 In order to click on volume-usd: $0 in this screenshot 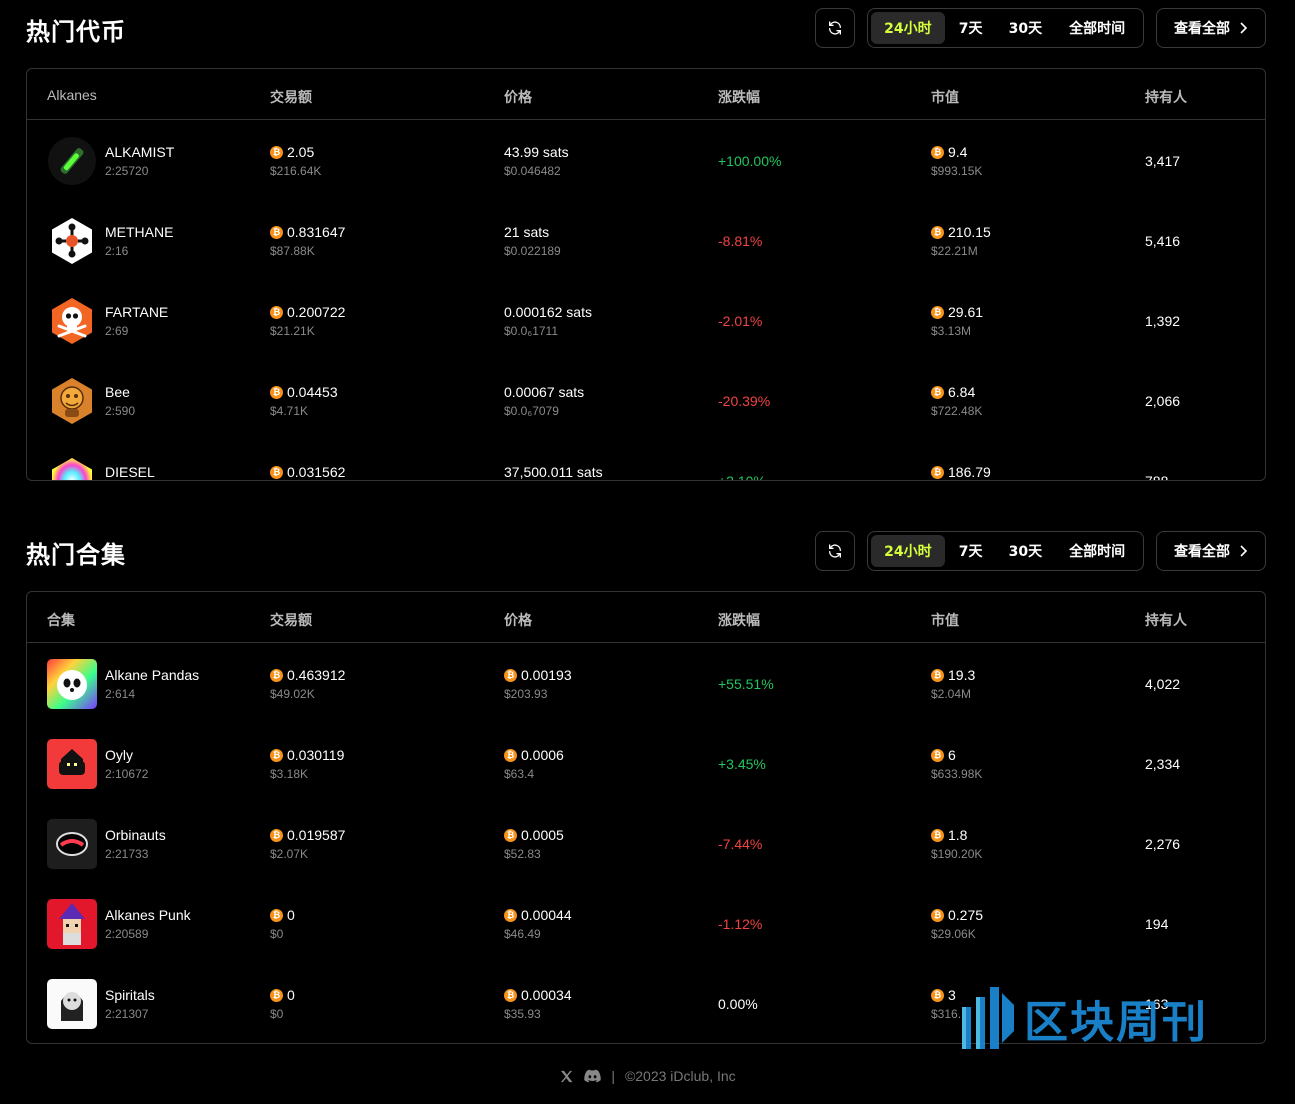, I will do `click(277, 1014)`.